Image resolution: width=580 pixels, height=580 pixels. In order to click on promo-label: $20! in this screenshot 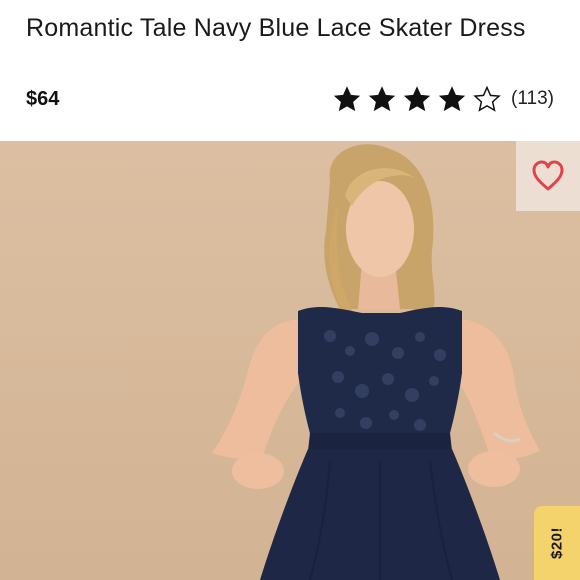, I will do `click(557, 543)`.